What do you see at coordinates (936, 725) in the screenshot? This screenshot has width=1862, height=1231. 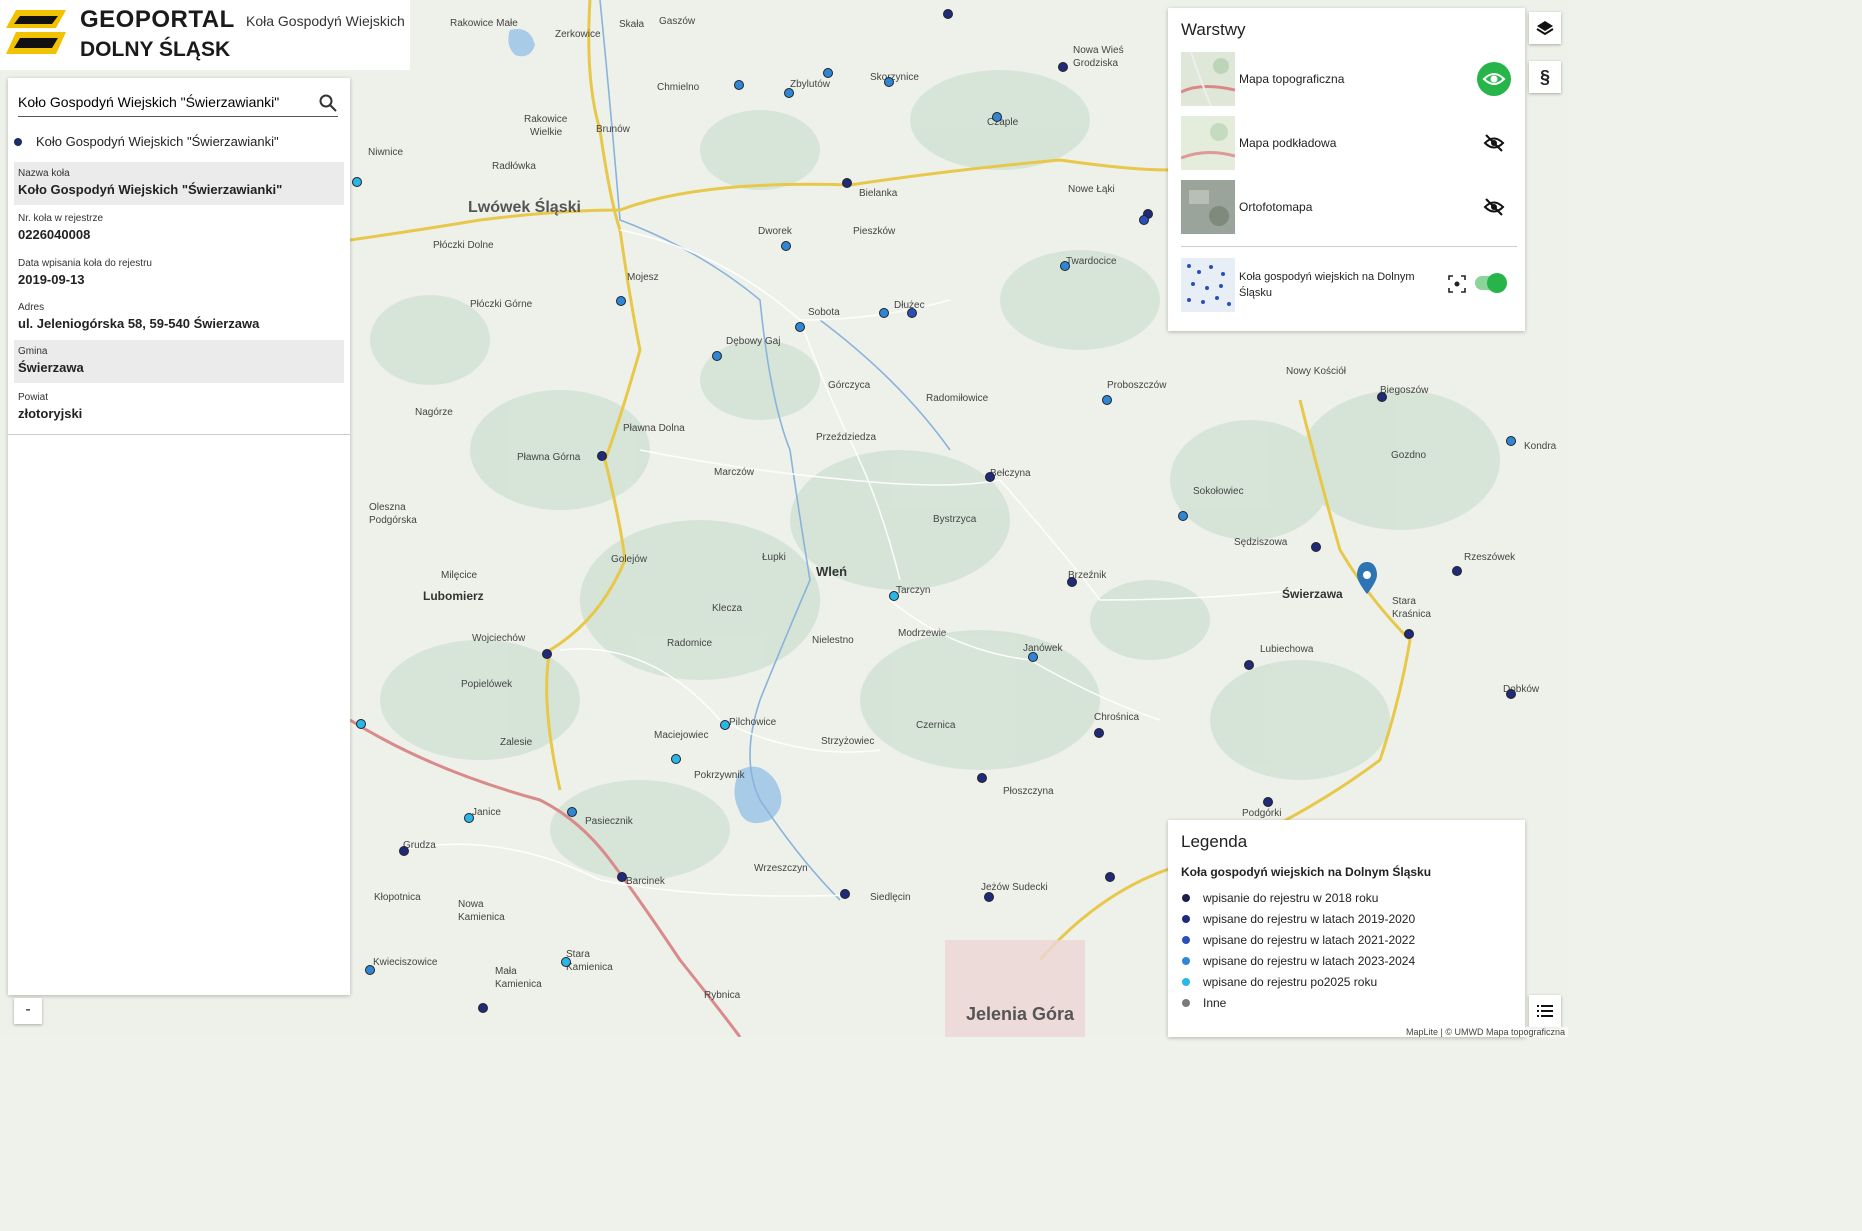 I see `map-label: Czernica` at bounding box center [936, 725].